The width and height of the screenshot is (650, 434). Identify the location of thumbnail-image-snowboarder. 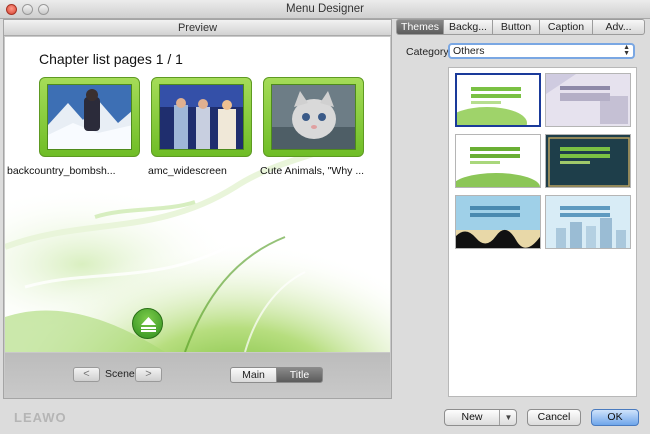
(89, 117).